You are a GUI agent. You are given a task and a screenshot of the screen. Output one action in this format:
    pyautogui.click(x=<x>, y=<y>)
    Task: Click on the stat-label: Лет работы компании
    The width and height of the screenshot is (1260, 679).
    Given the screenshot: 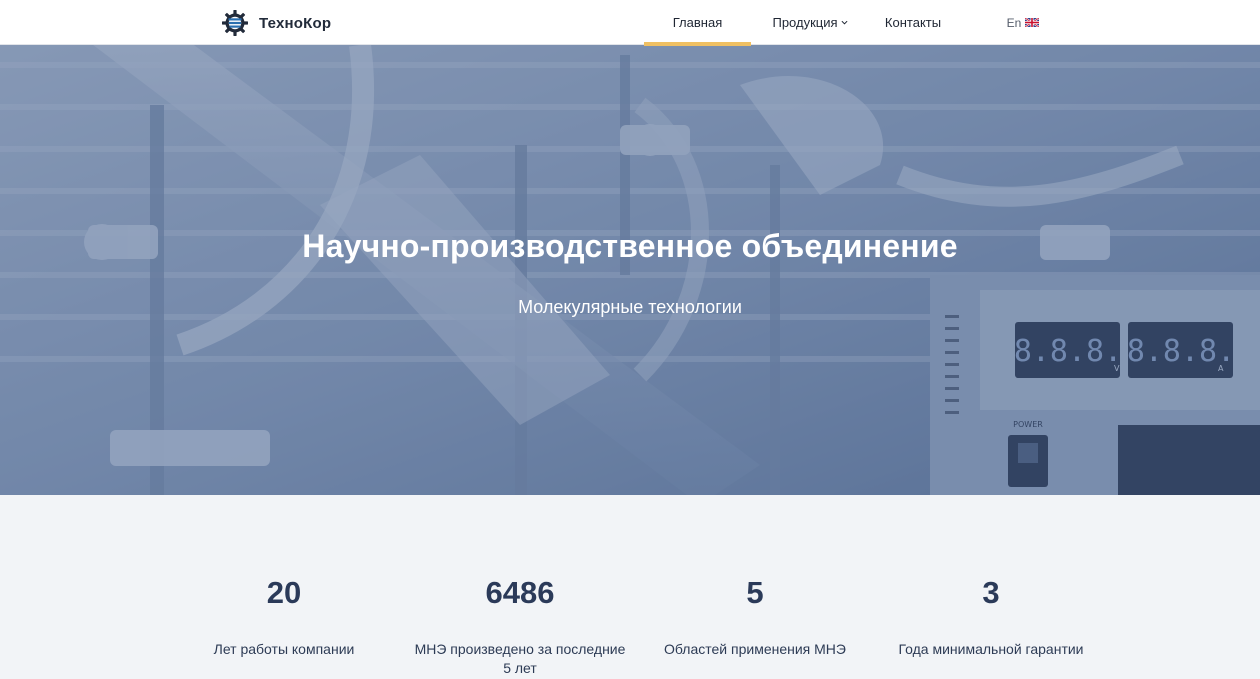 What is the action you would take?
    pyautogui.click(x=284, y=649)
    